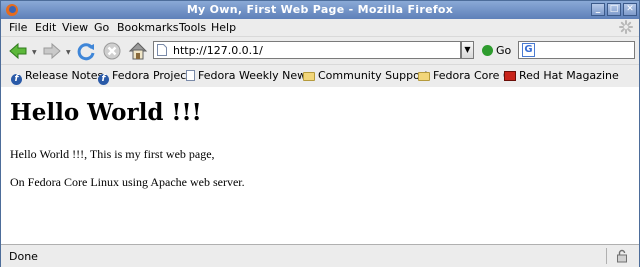 This screenshot has height=267, width=640. I want to click on menu-tools-label: Tools, so click(193, 27).